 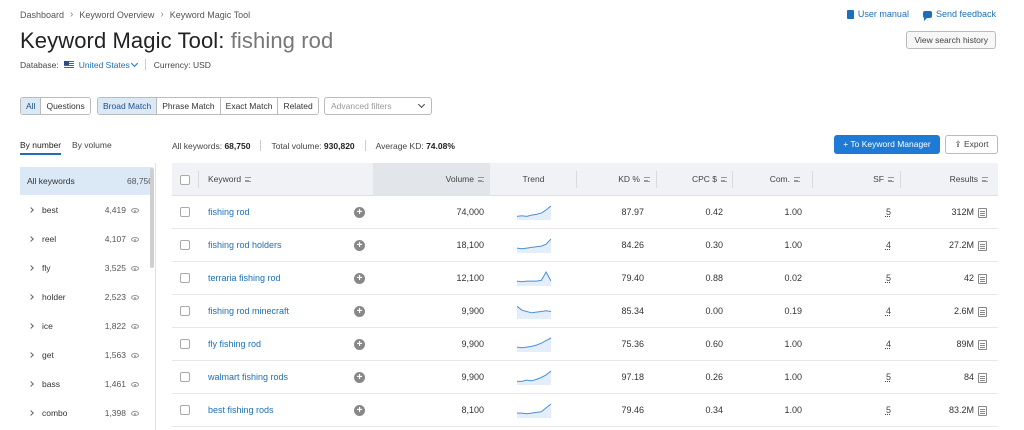 I want to click on keyword-link: walmart fishing rods, so click(x=248, y=377).